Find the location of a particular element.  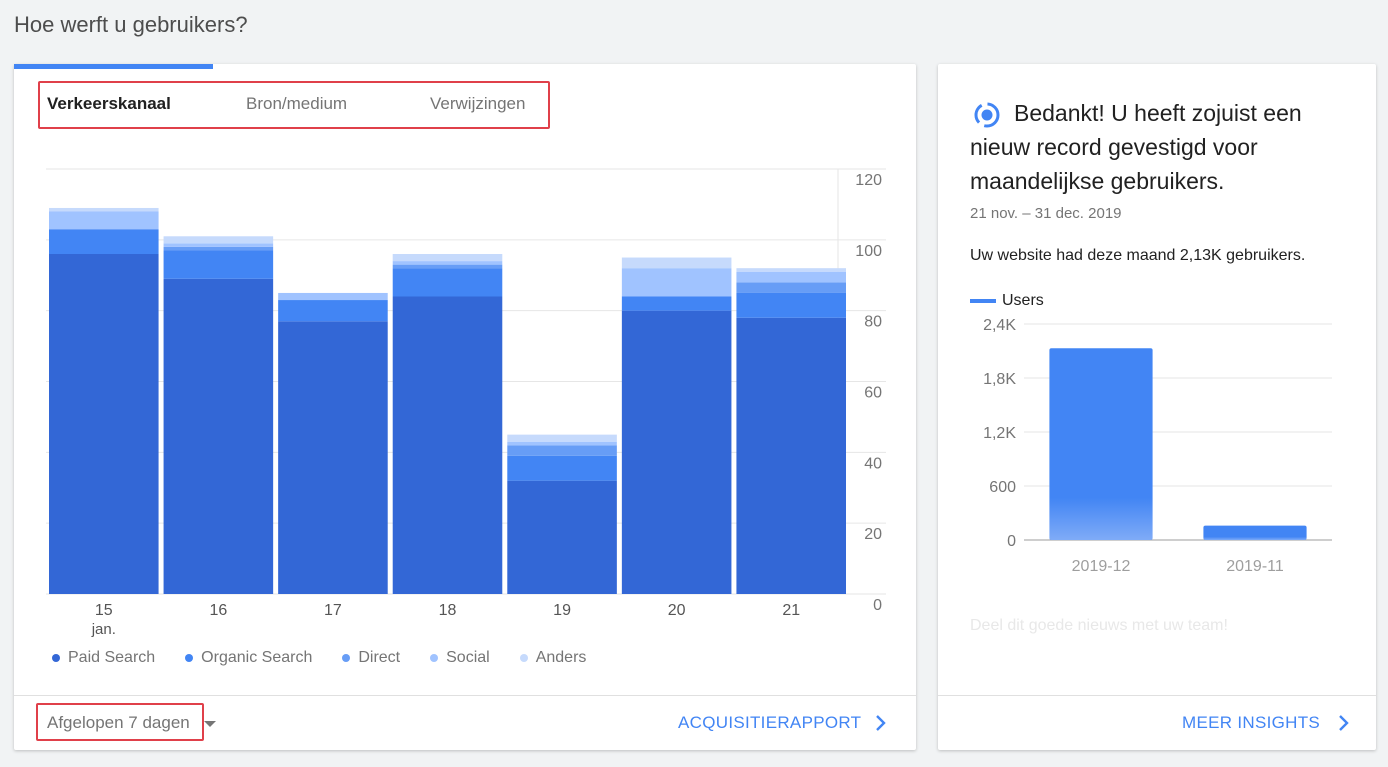

x-tick-label: 19 is located at coordinates (562, 610).